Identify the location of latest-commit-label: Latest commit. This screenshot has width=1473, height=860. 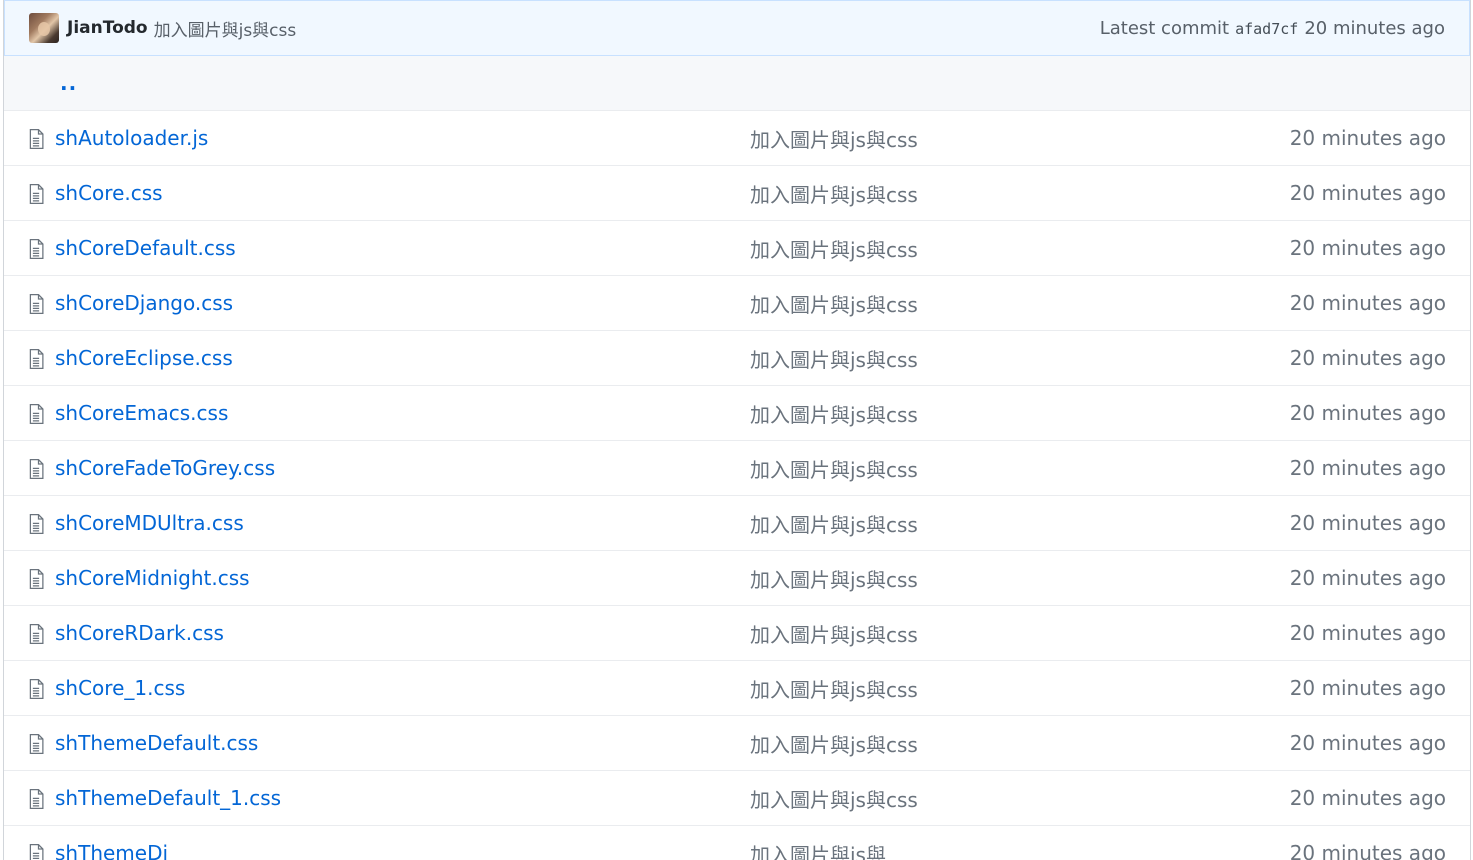
(1164, 28).